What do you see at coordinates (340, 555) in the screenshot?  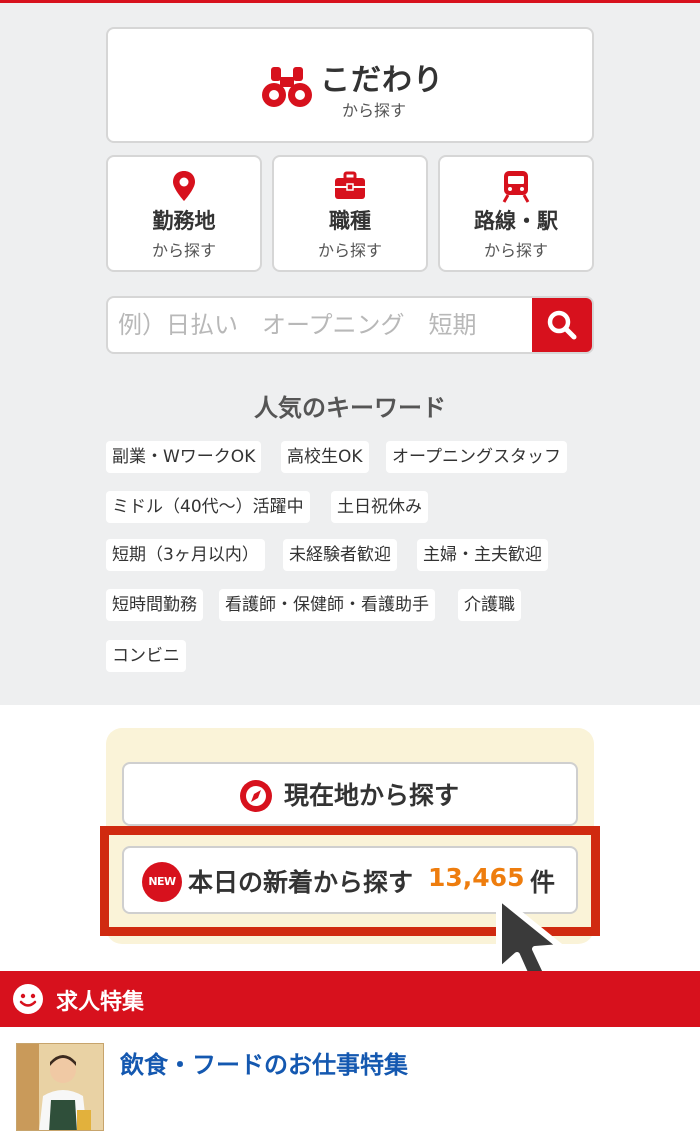 I see `keyword-tag: 未経験者歓迎` at bounding box center [340, 555].